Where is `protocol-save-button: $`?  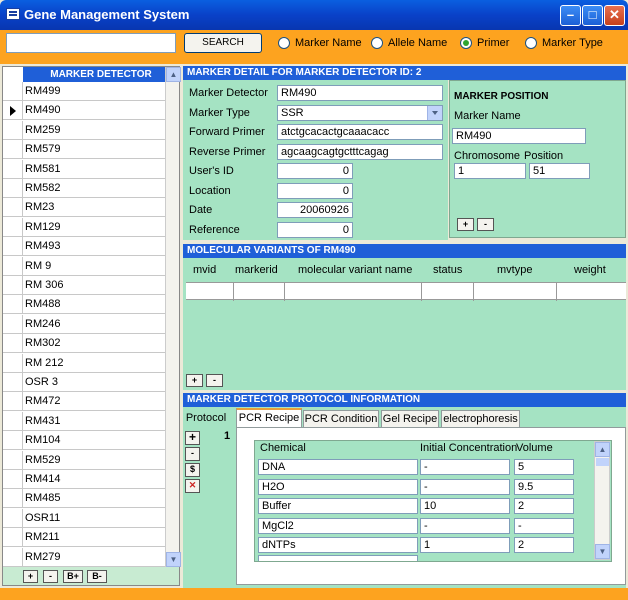
protocol-save-button: $ is located at coordinates (192, 470).